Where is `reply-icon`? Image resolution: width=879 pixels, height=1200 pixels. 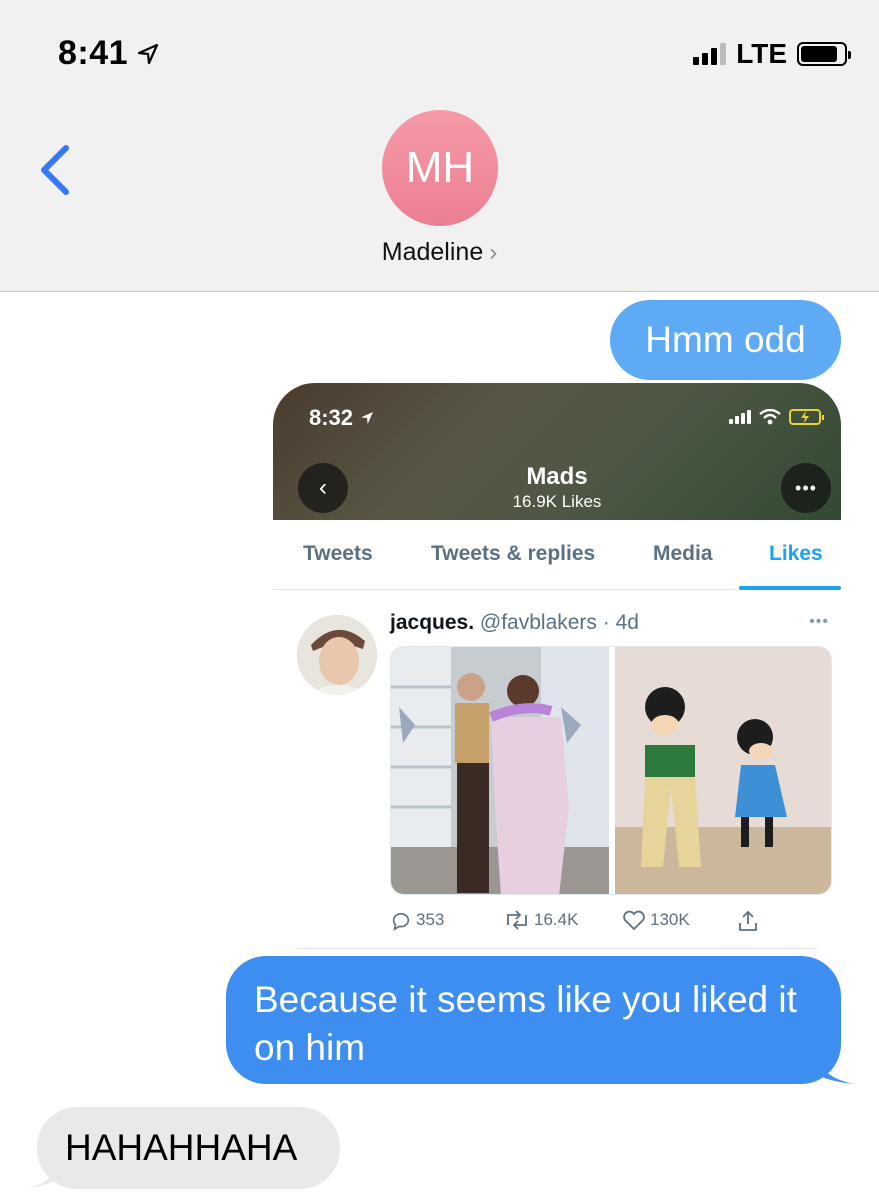
reply-icon is located at coordinates (401, 921).